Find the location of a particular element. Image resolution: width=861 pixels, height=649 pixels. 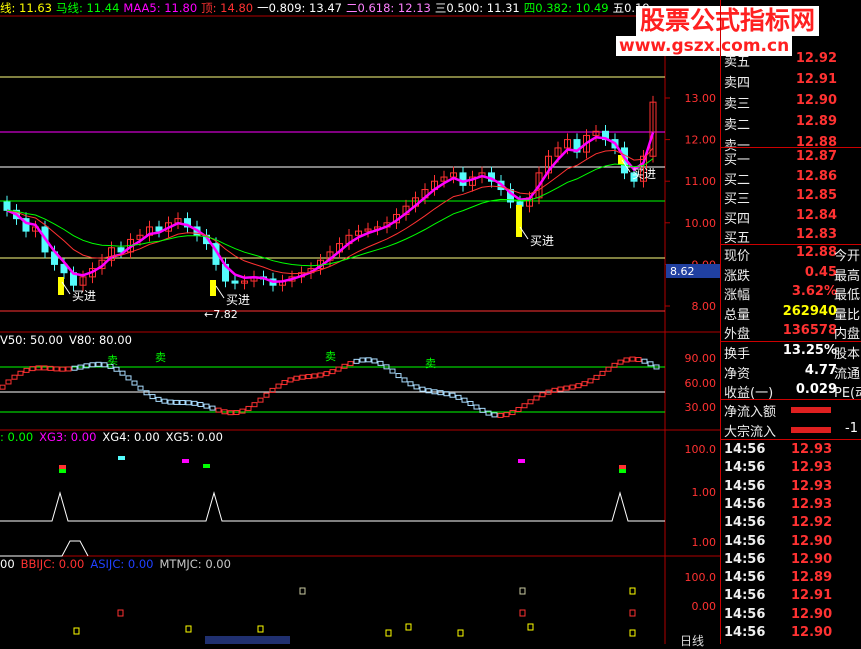

stat2-0-label: 换手 is located at coordinates (737, 354).